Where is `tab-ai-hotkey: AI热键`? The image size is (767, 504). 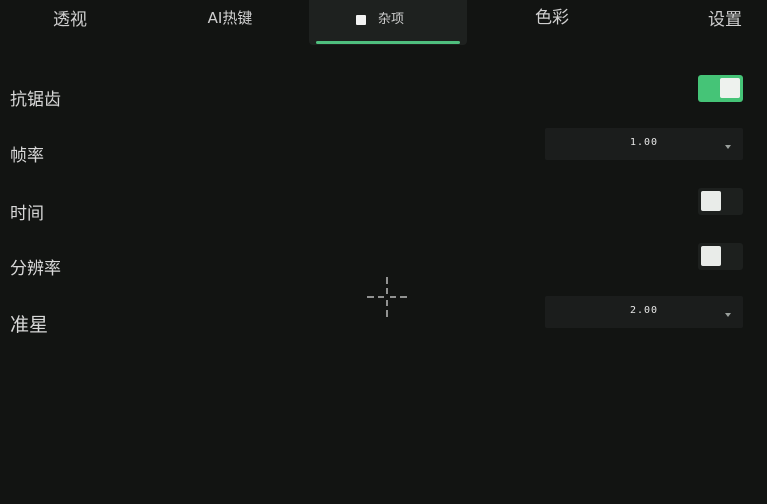 tab-ai-hotkey: AI热键 is located at coordinates (230, 20).